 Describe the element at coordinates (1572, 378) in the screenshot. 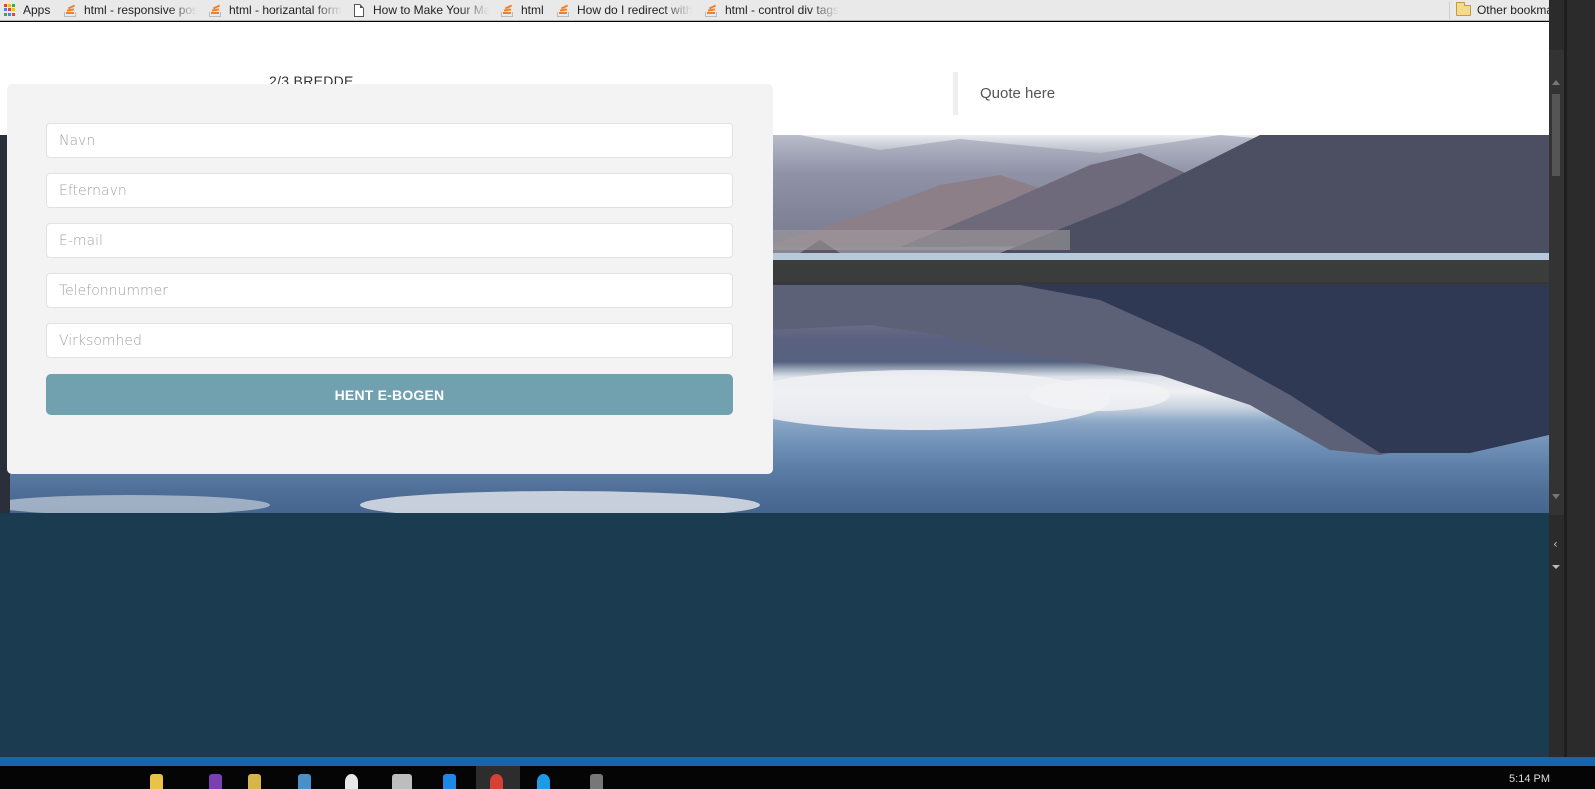

I see `browser-side-panel: ‹` at that location.